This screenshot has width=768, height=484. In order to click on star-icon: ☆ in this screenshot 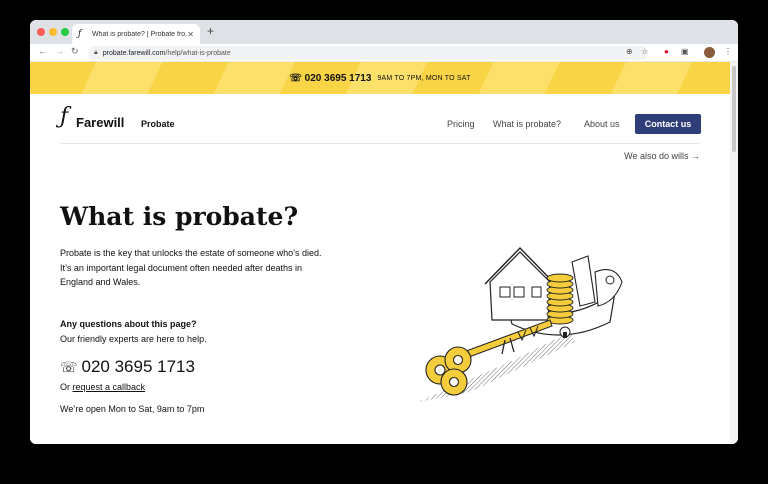, I will do `click(644, 51)`.